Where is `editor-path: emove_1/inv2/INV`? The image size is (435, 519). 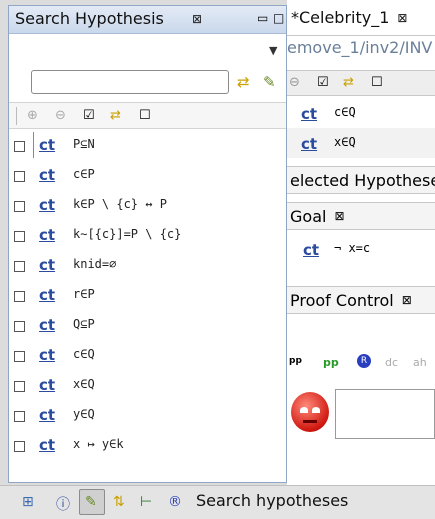 editor-path: emove_1/inv2/INV is located at coordinates (360, 47).